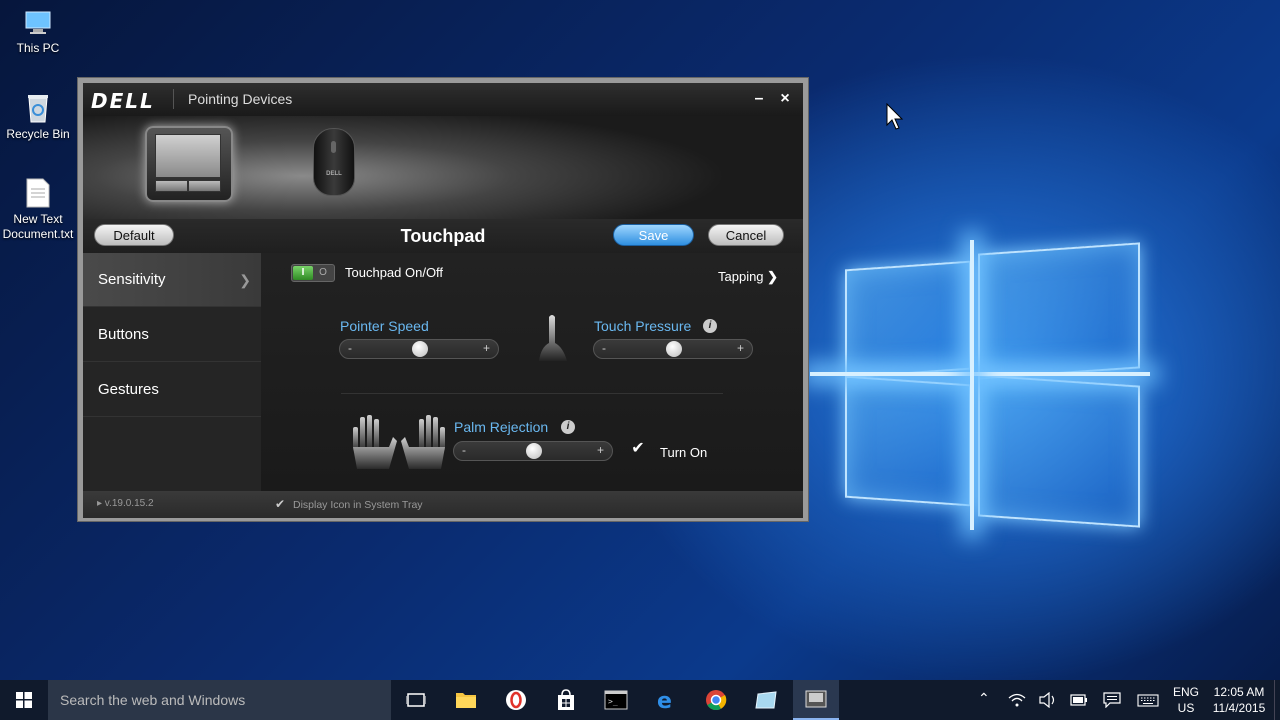 The height and width of the screenshot is (720, 1280). Describe the element at coordinates (334, 174) in the screenshot. I see `mouse-logo: DELL` at that location.